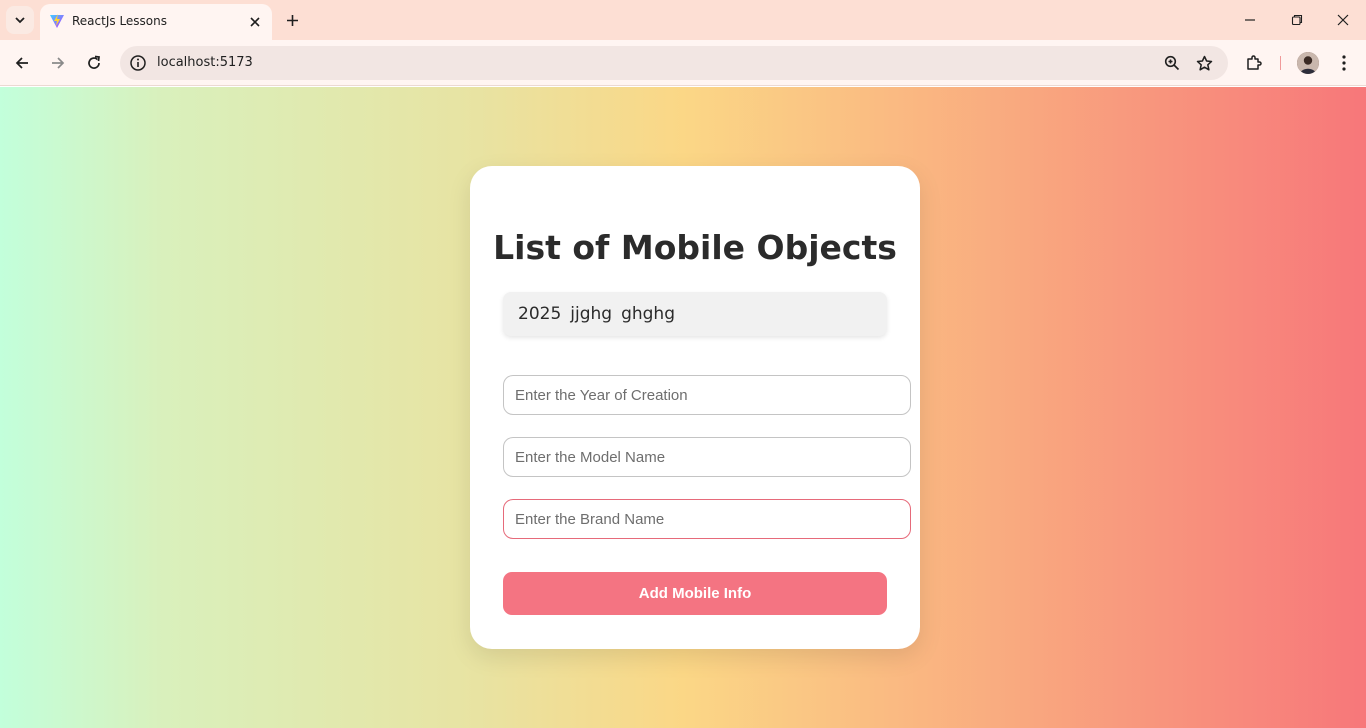  What do you see at coordinates (591, 314) in the screenshot?
I see `mobile-model: jjghg` at bounding box center [591, 314].